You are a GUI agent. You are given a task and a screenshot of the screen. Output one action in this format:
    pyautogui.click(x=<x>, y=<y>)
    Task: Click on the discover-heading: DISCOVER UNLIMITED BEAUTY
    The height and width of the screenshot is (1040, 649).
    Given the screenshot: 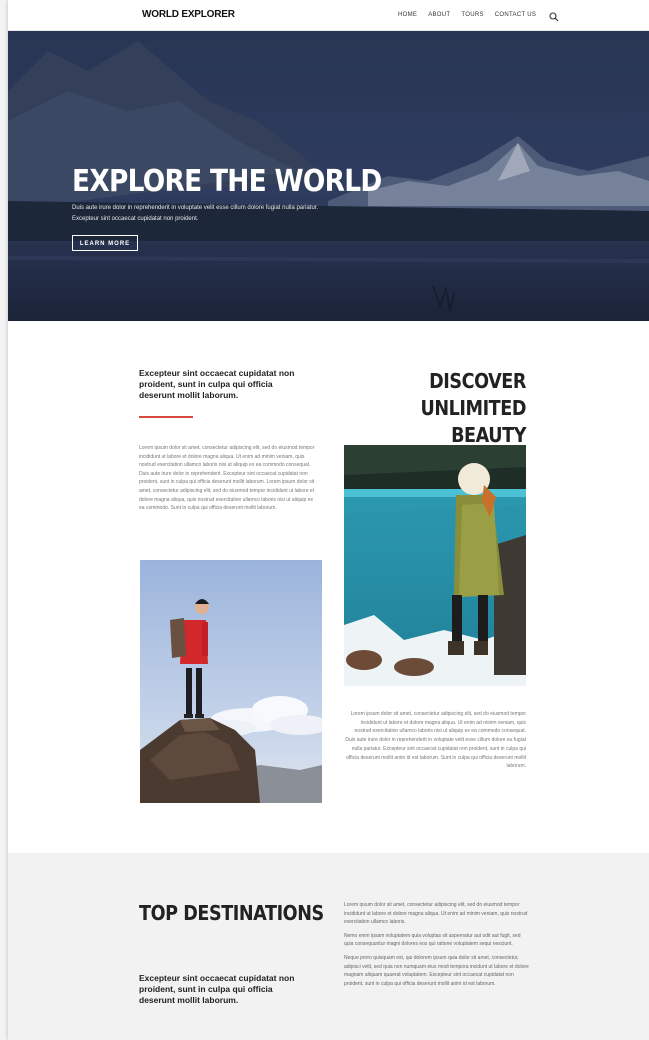 What is the action you would take?
    pyautogui.click(x=443, y=408)
    